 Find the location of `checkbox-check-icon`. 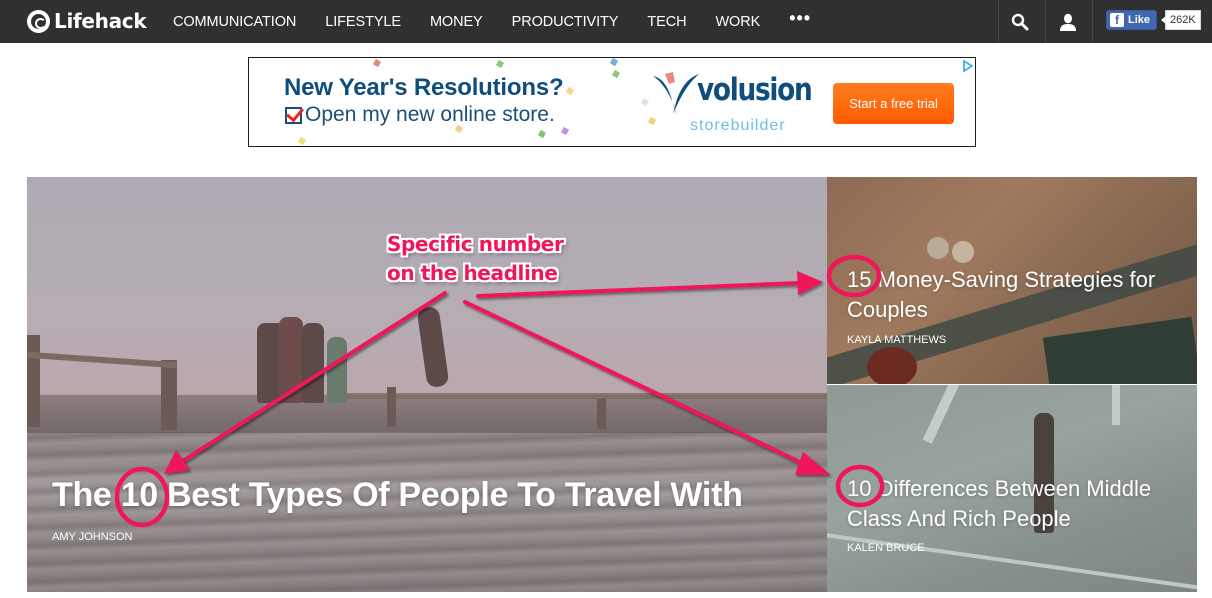

checkbox-check-icon is located at coordinates (293, 115).